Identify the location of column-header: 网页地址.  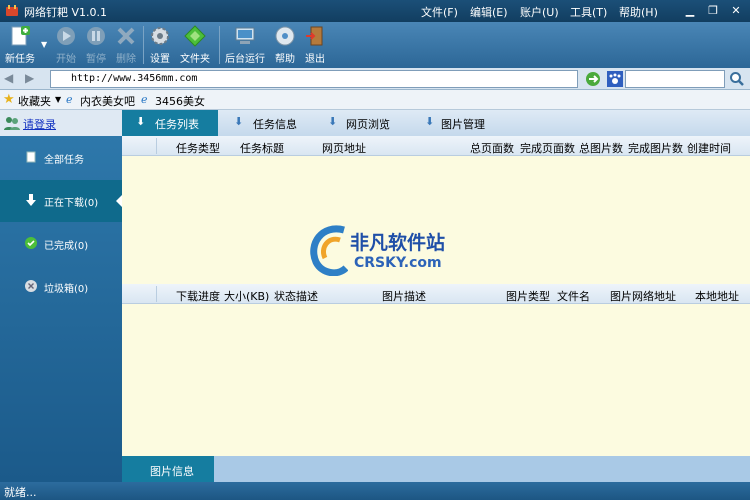
(344, 148).